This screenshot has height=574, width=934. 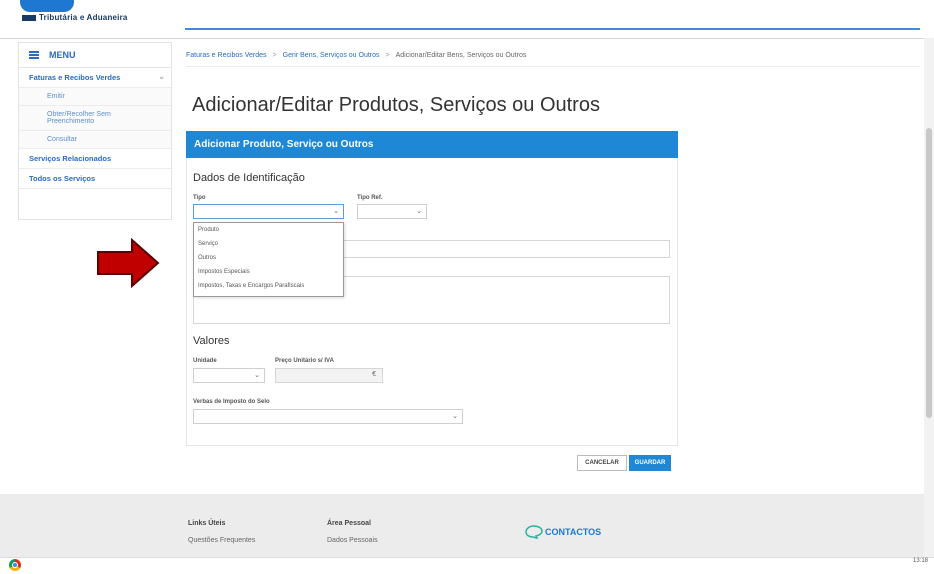 I want to click on dropdown-option: Impostos Especiais, so click(x=268, y=272).